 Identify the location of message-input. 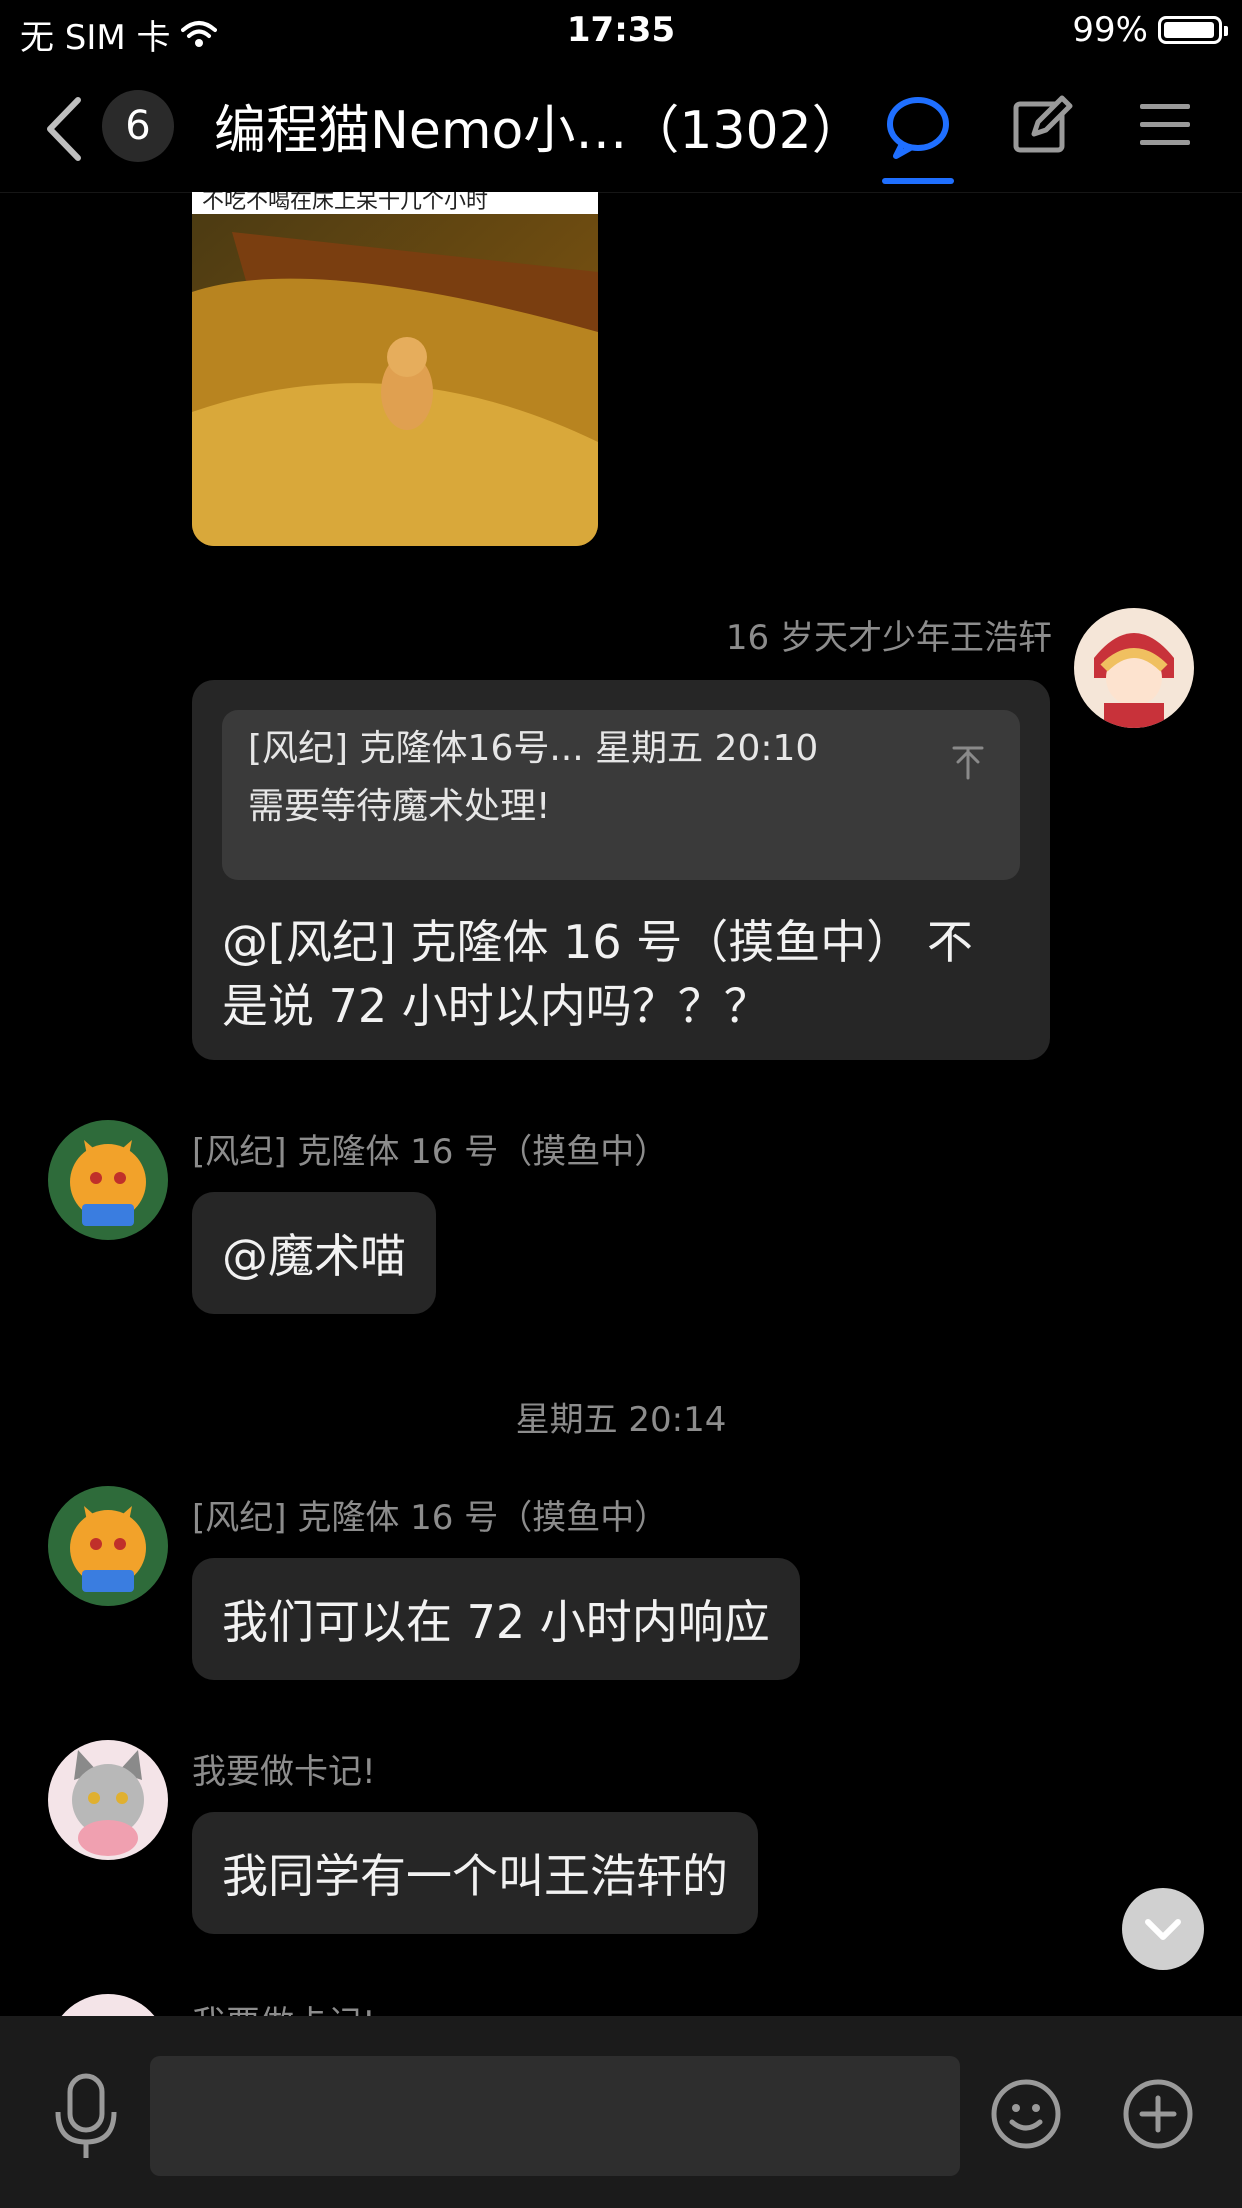
(555, 2116).